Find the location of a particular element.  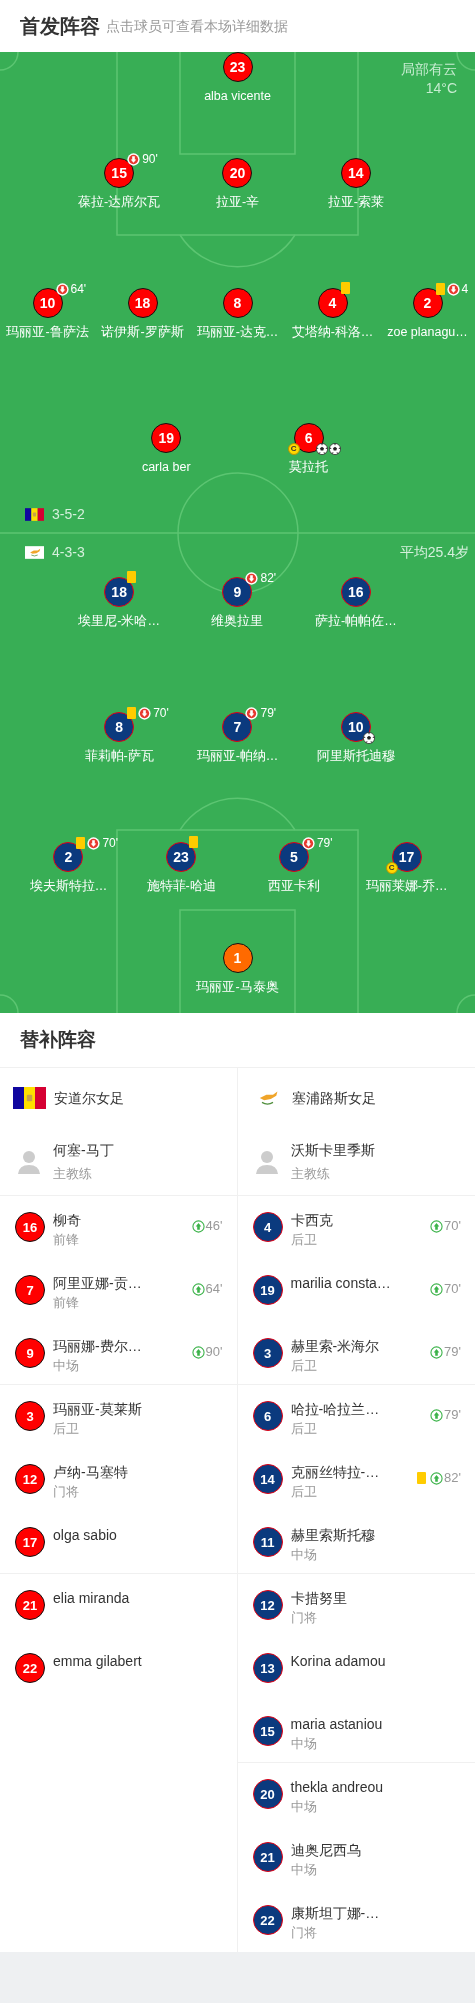

player-name: 玛丽亚-莫莱斯 is located at coordinates (97, 1409).